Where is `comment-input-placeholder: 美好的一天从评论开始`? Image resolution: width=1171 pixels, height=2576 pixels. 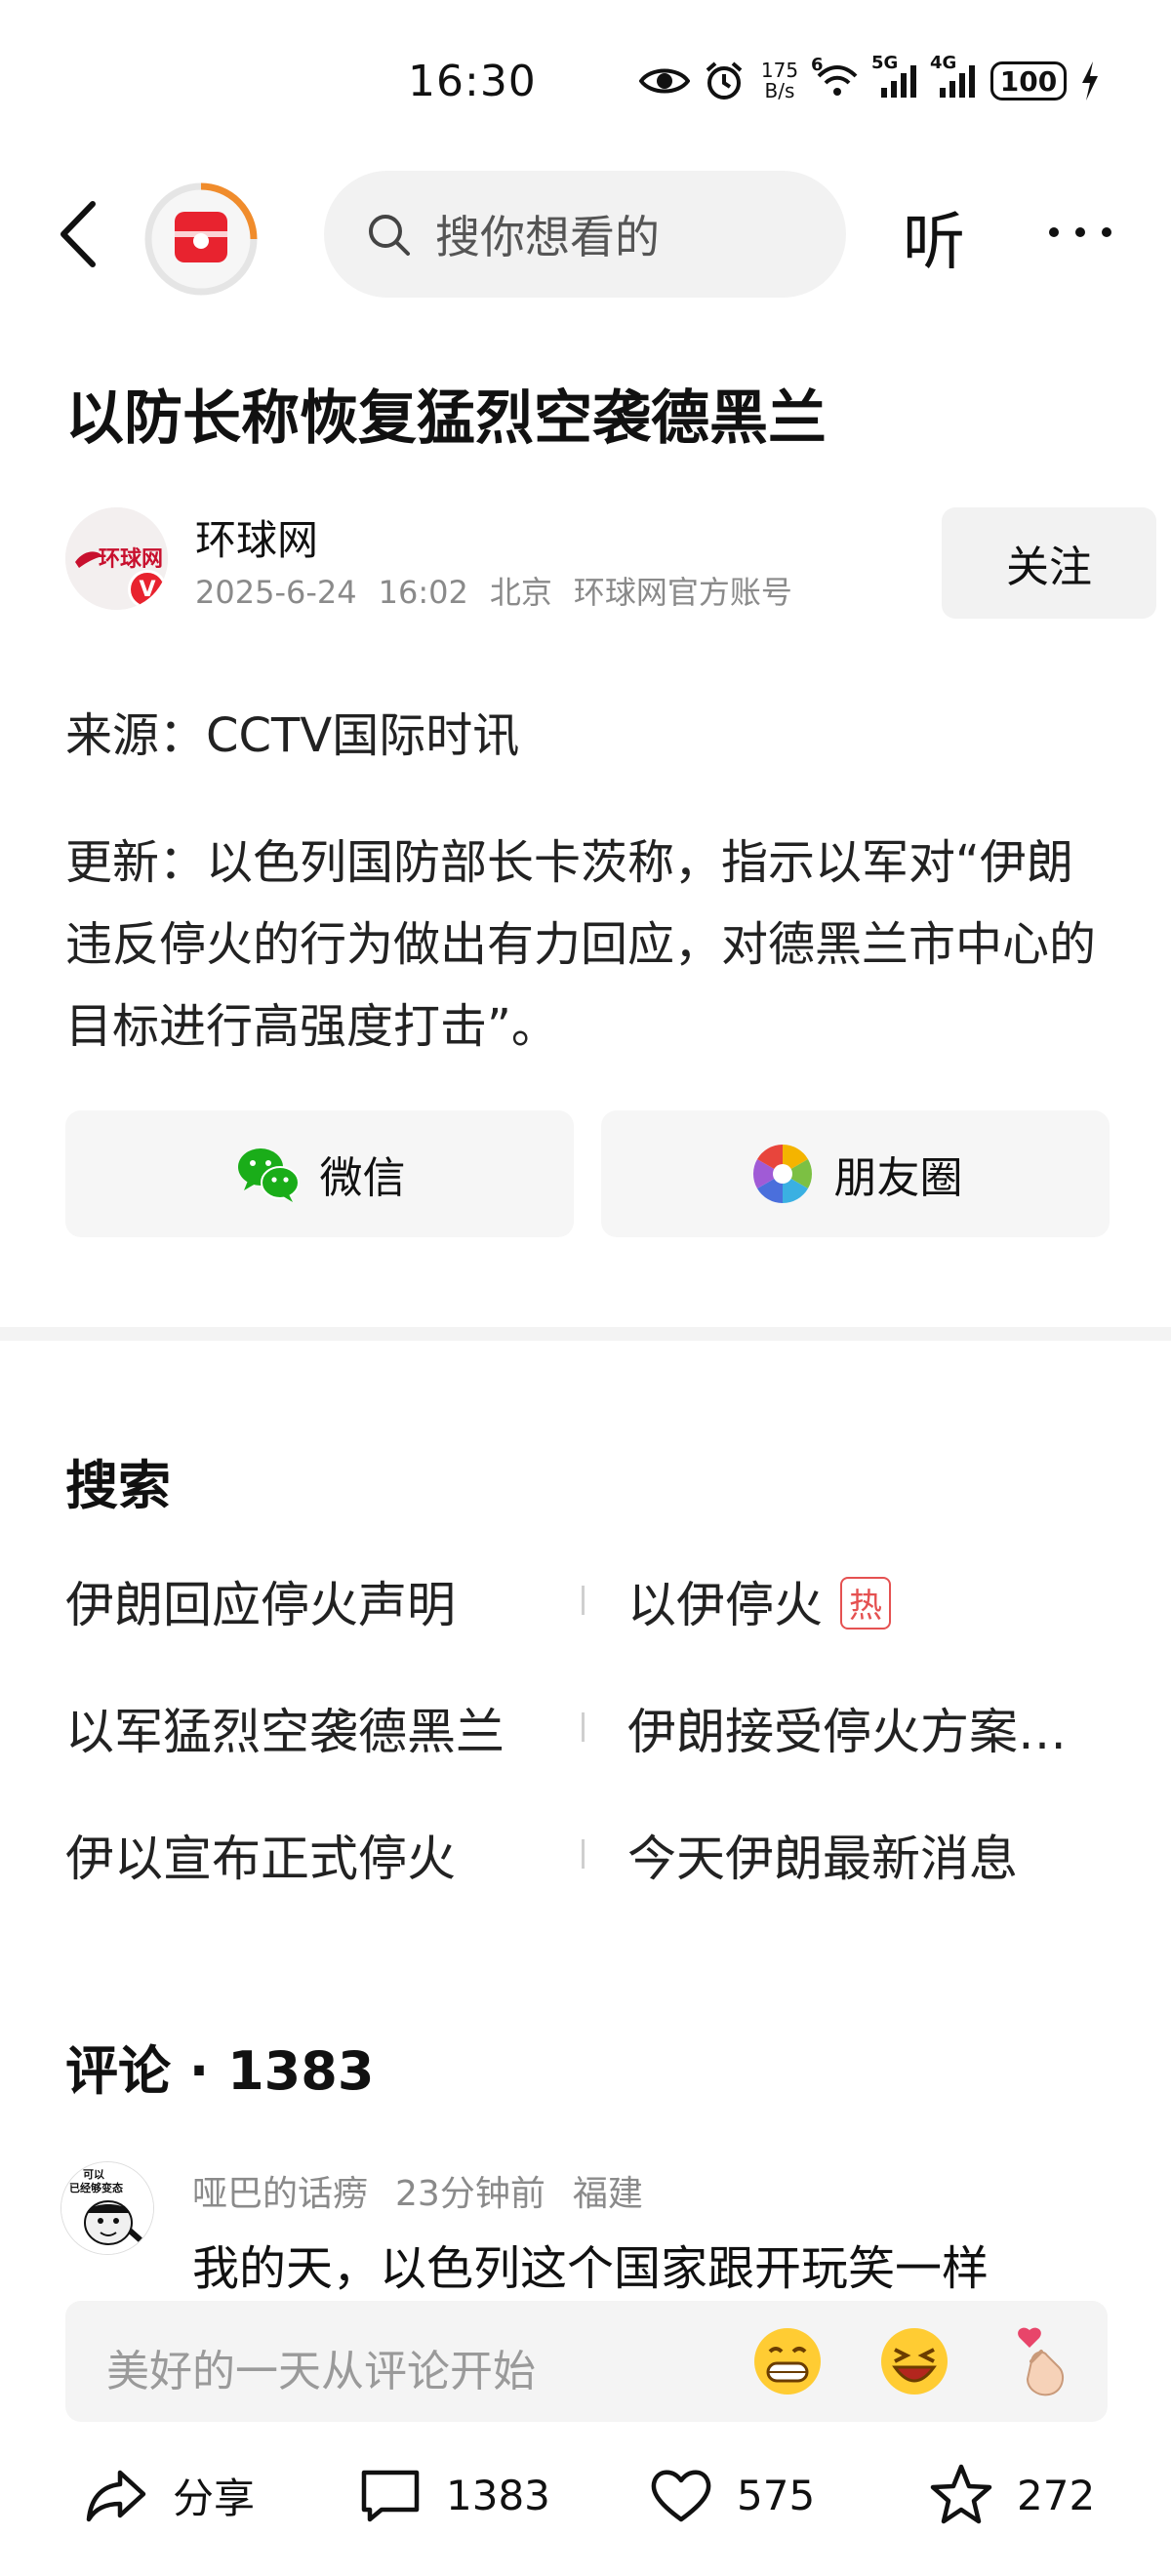 comment-input-placeholder: 美好的一天从评论开始 is located at coordinates (321, 2371).